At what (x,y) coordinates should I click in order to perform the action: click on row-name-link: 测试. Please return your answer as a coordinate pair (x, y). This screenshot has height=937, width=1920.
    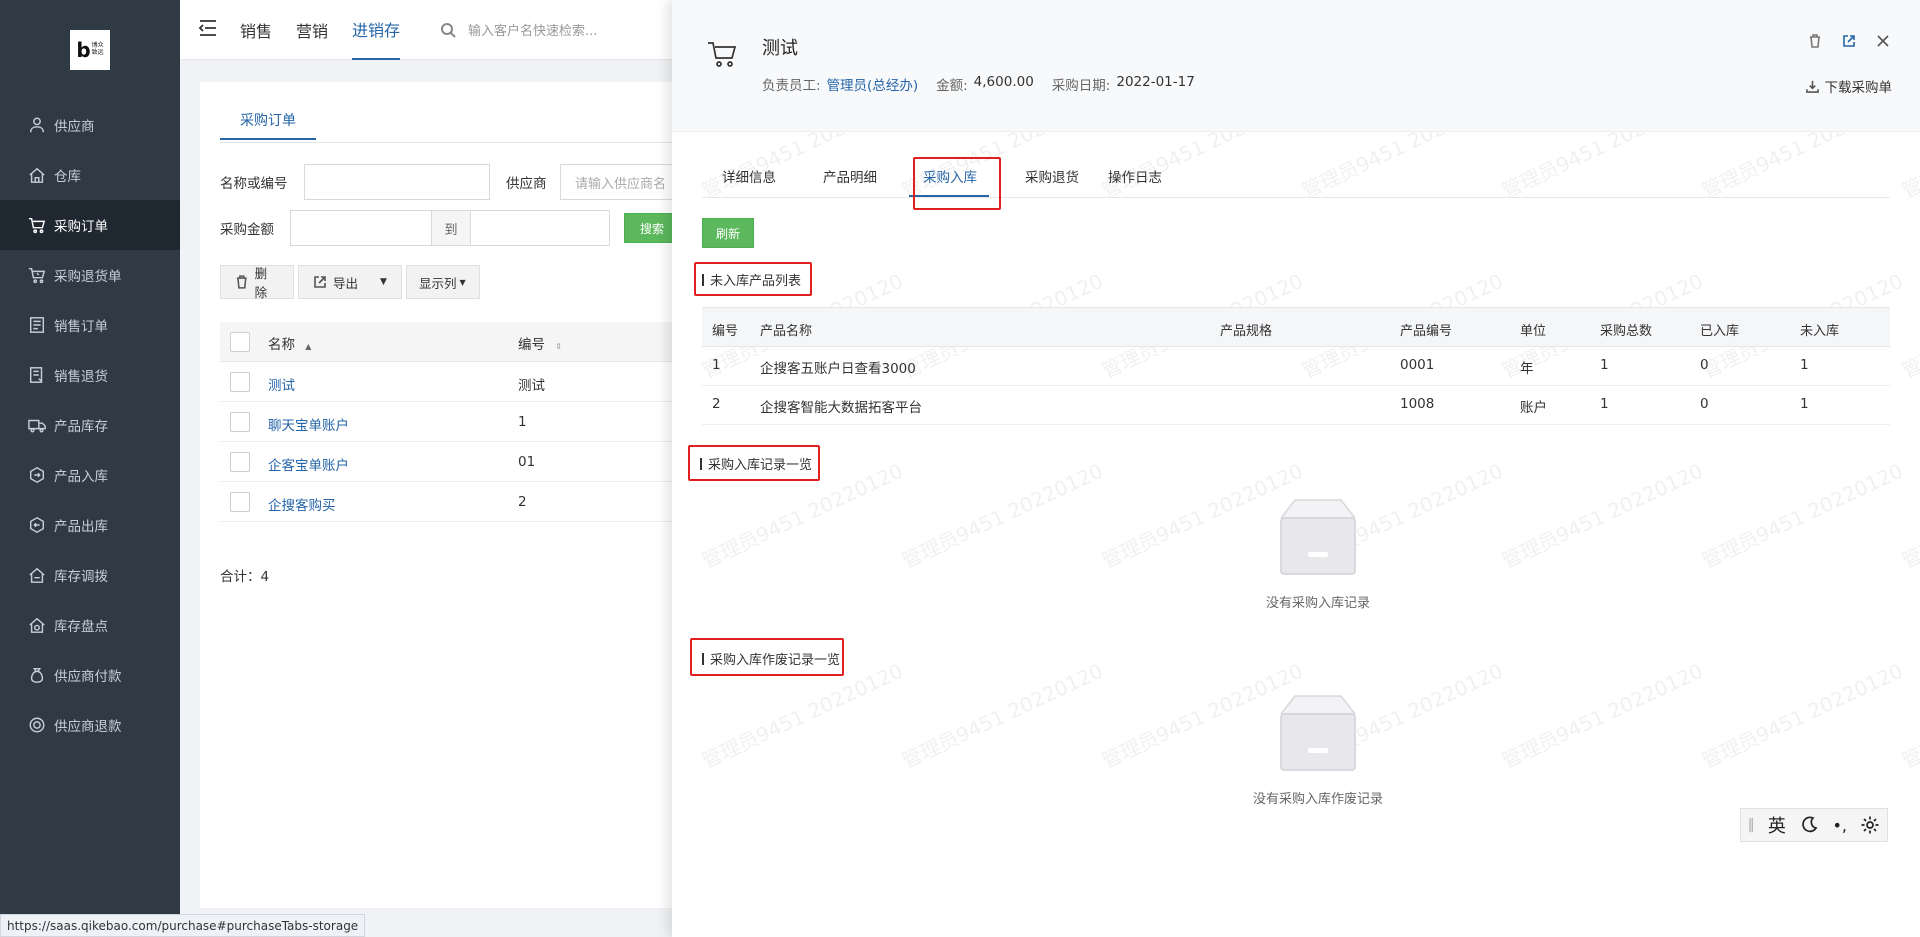
    Looking at the image, I should click on (281, 384).